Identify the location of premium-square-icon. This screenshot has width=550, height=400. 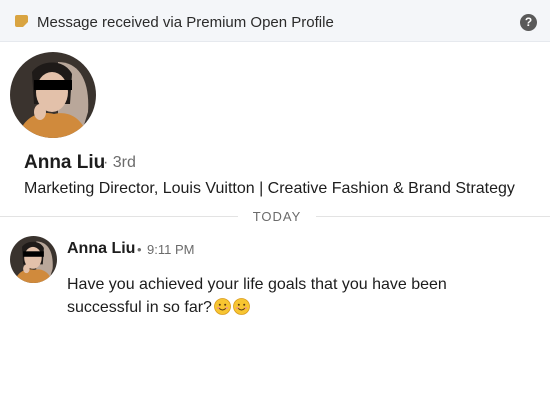
(21, 21).